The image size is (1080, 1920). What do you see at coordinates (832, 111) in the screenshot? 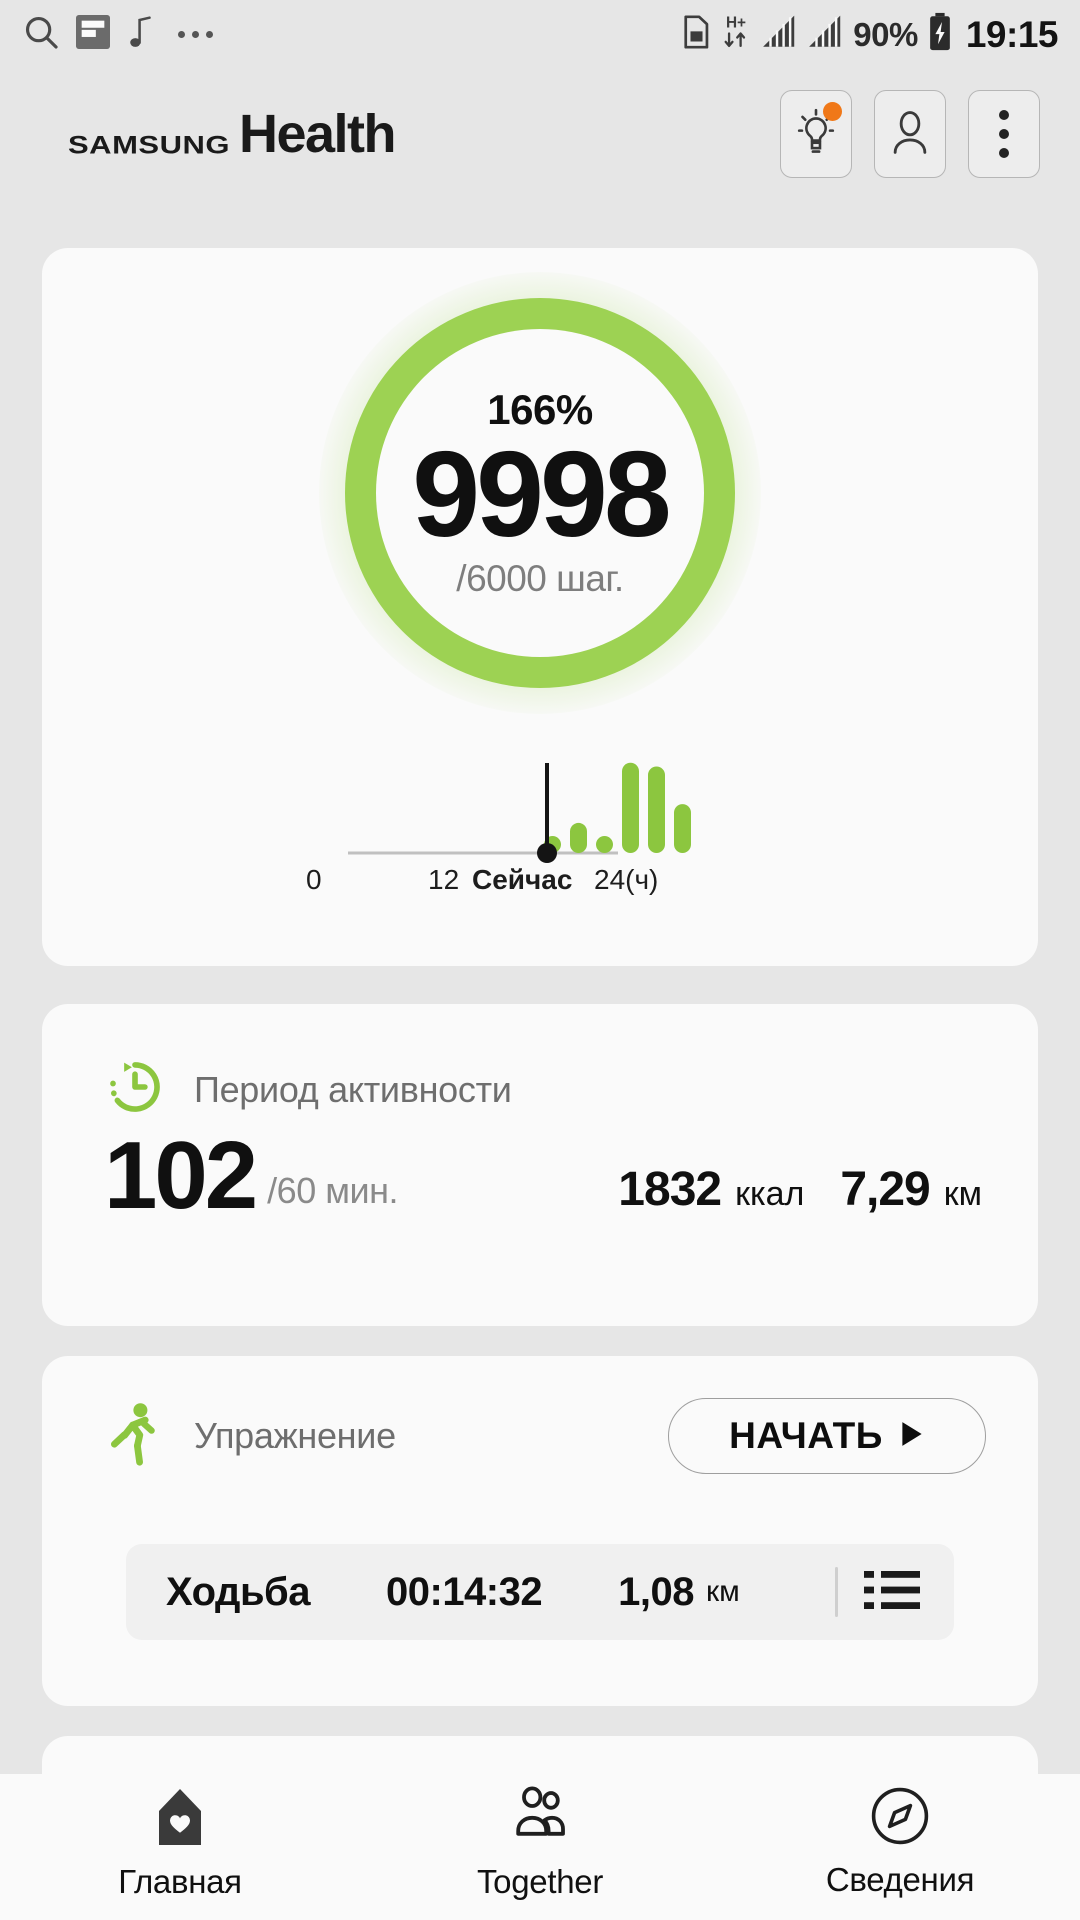
I see `tips-badge` at bounding box center [832, 111].